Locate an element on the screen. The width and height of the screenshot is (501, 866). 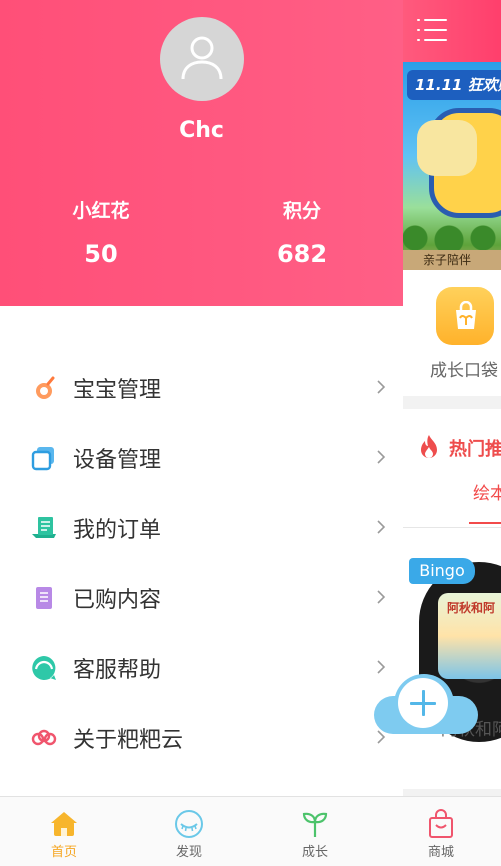
menu-item-my-orders: 我的订单 is located at coordinates (201, 527).